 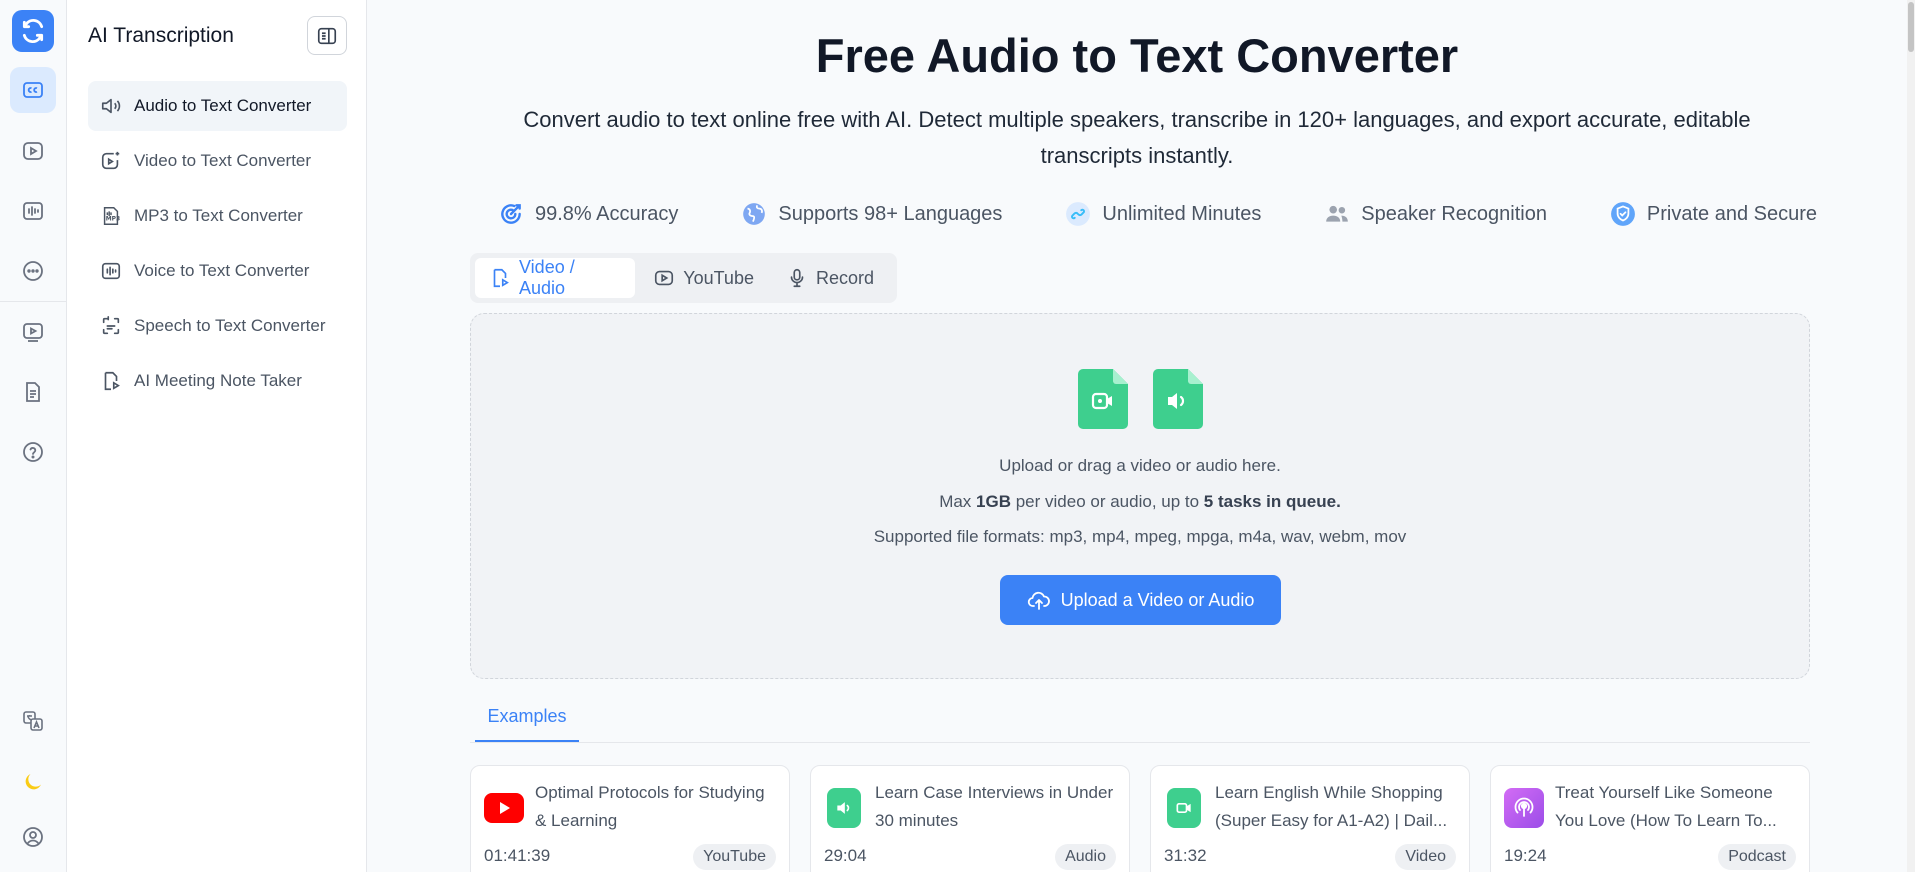 I want to click on youtube-outline-icon, so click(x=664, y=278).